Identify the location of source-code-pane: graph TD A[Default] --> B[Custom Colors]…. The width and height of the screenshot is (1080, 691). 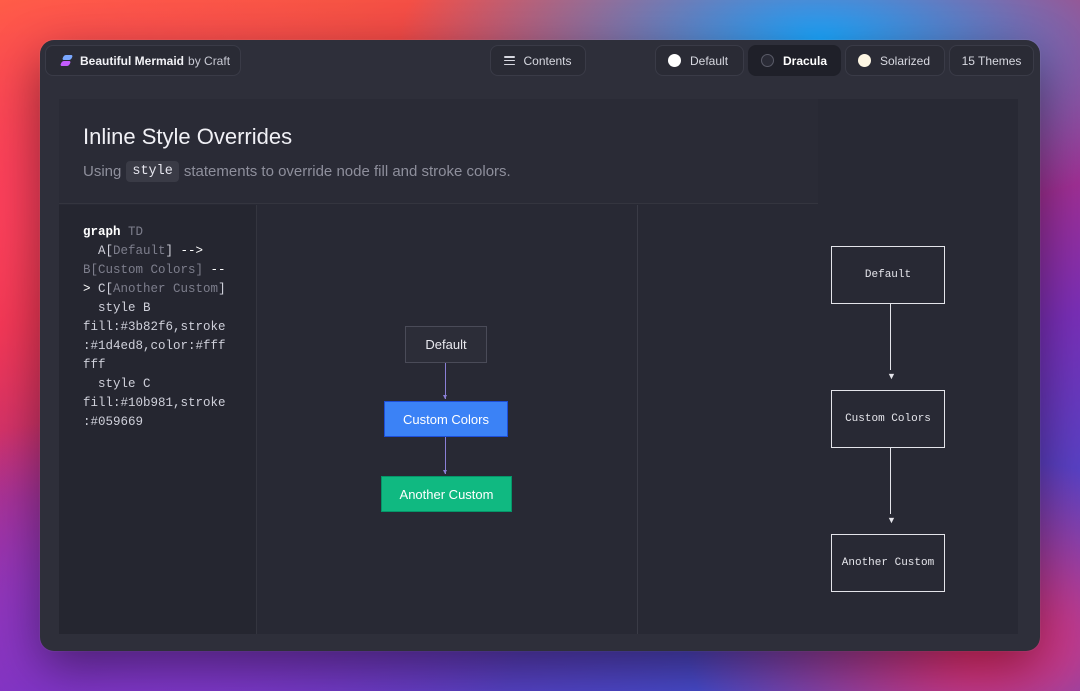
(157, 419).